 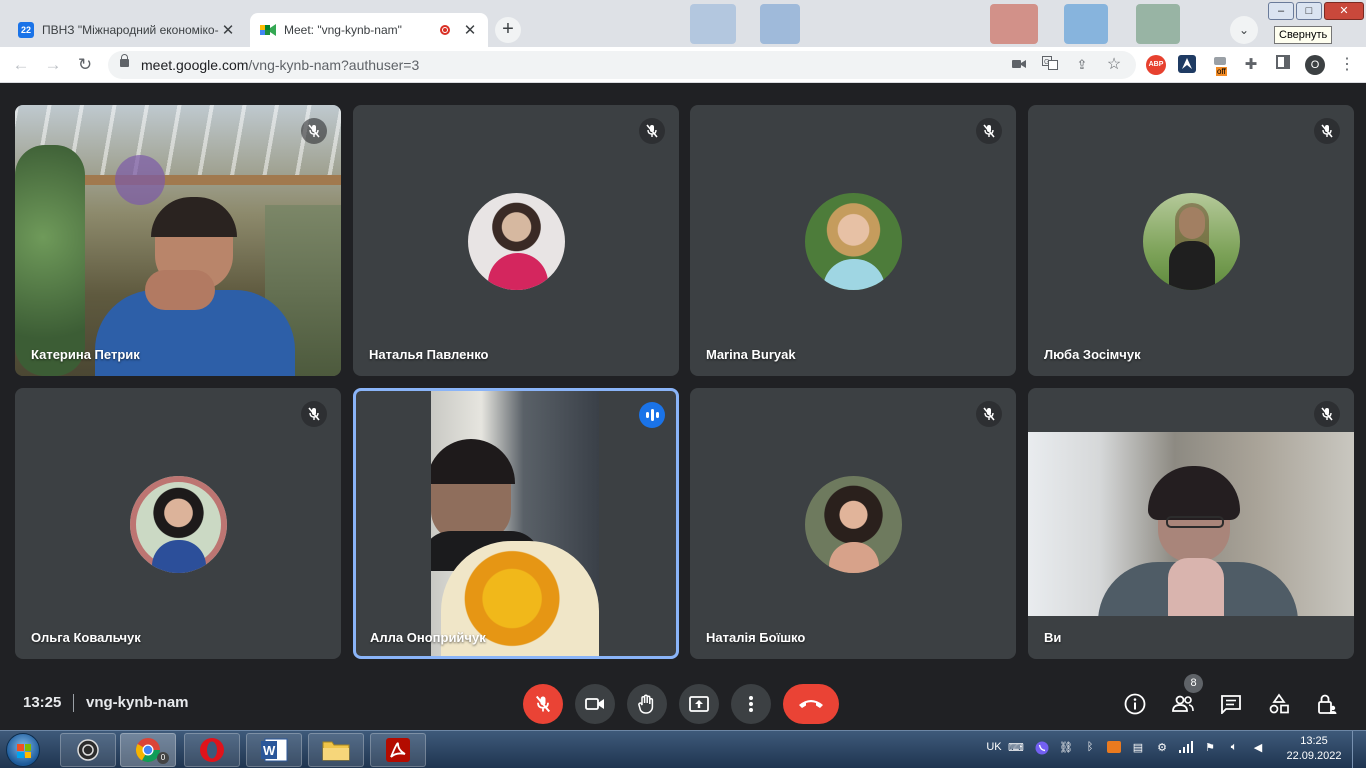 What do you see at coordinates (1359, 749) in the screenshot?
I see `show-desktop-button` at bounding box center [1359, 749].